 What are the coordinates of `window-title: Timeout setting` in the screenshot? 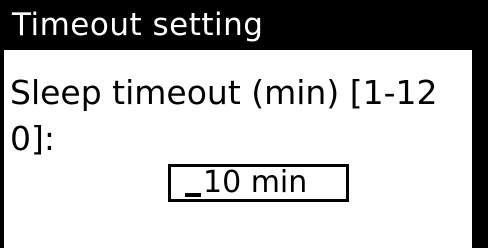 It's located at (138, 25).